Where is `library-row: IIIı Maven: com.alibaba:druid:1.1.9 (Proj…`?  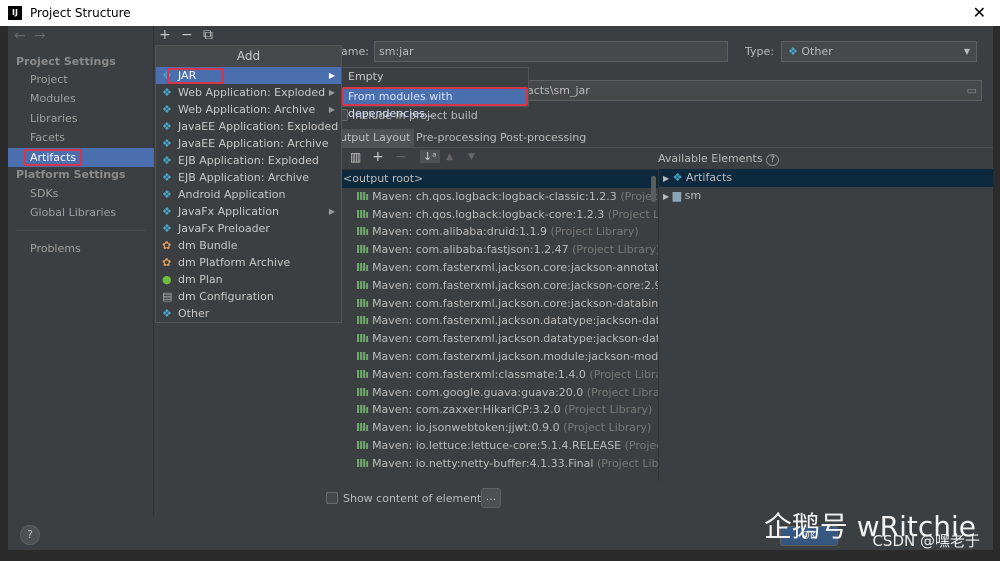 library-row: IIIı Maven: com.alibaba:druid:1.1.9 (Proj… is located at coordinates (499, 232).